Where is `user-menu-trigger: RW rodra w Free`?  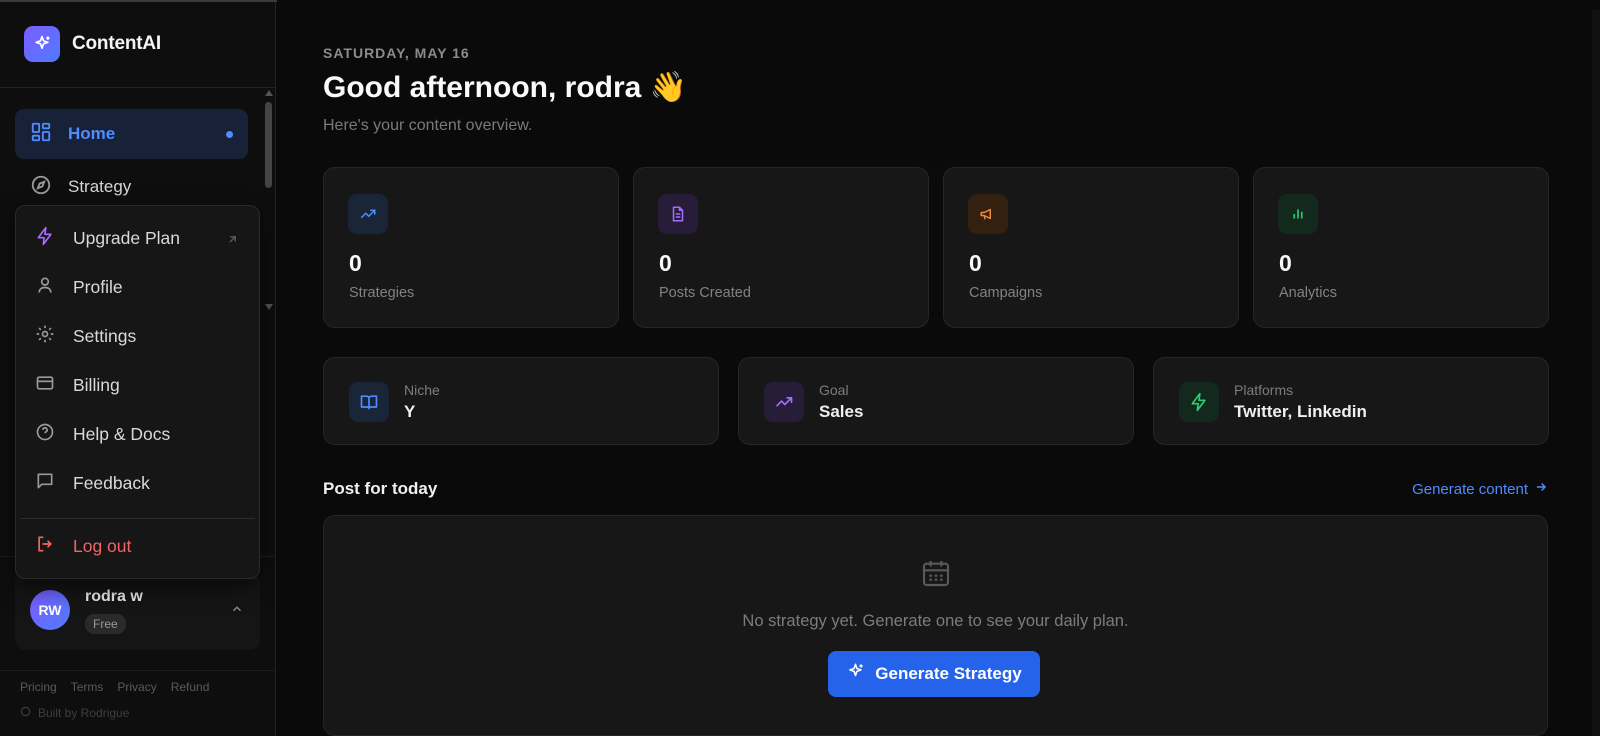 user-menu-trigger: RW rodra w Free is located at coordinates (137, 611).